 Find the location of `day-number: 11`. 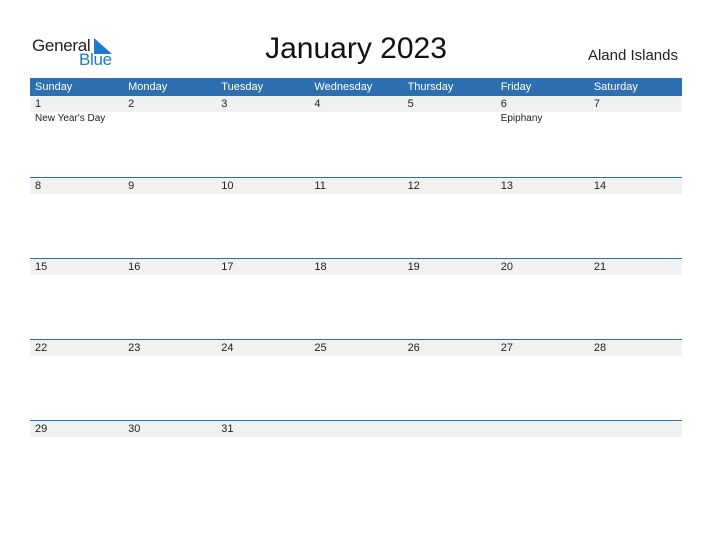

day-number: 11 is located at coordinates (320, 186).